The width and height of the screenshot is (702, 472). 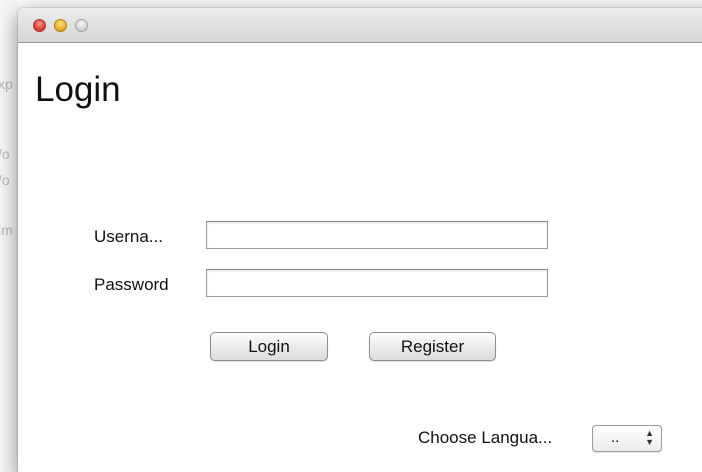 I want to click on language-selected-value: .., so click(x=615, y=437).